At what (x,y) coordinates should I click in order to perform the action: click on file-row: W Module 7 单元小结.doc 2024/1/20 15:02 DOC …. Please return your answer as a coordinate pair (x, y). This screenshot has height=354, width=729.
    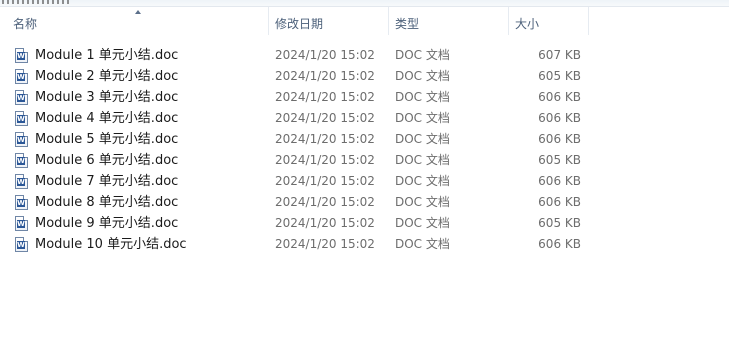
    Looking at the image, I should click on (300, 181).